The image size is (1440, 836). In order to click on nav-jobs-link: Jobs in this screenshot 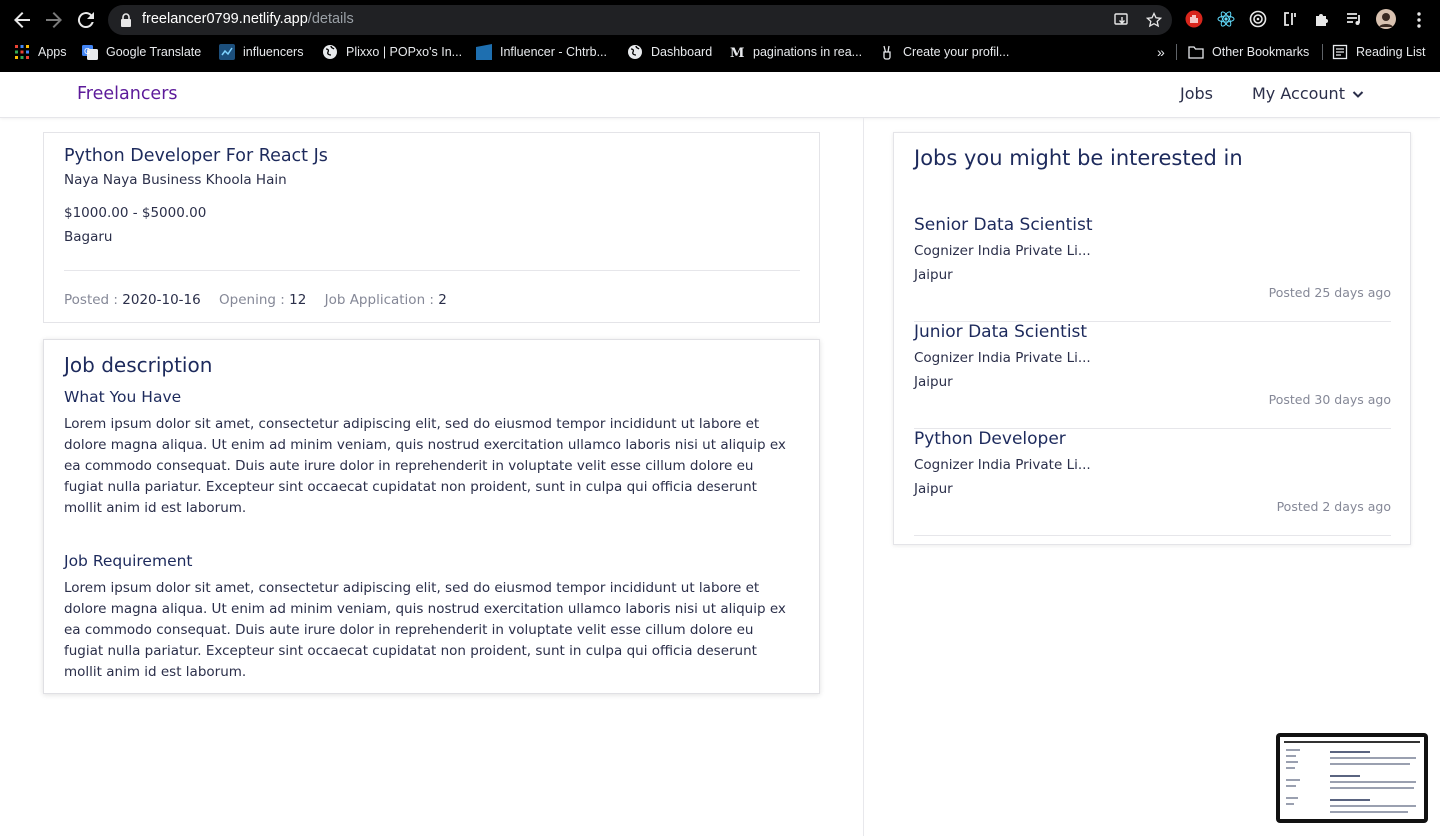, I will do `click(1196, 93)`.